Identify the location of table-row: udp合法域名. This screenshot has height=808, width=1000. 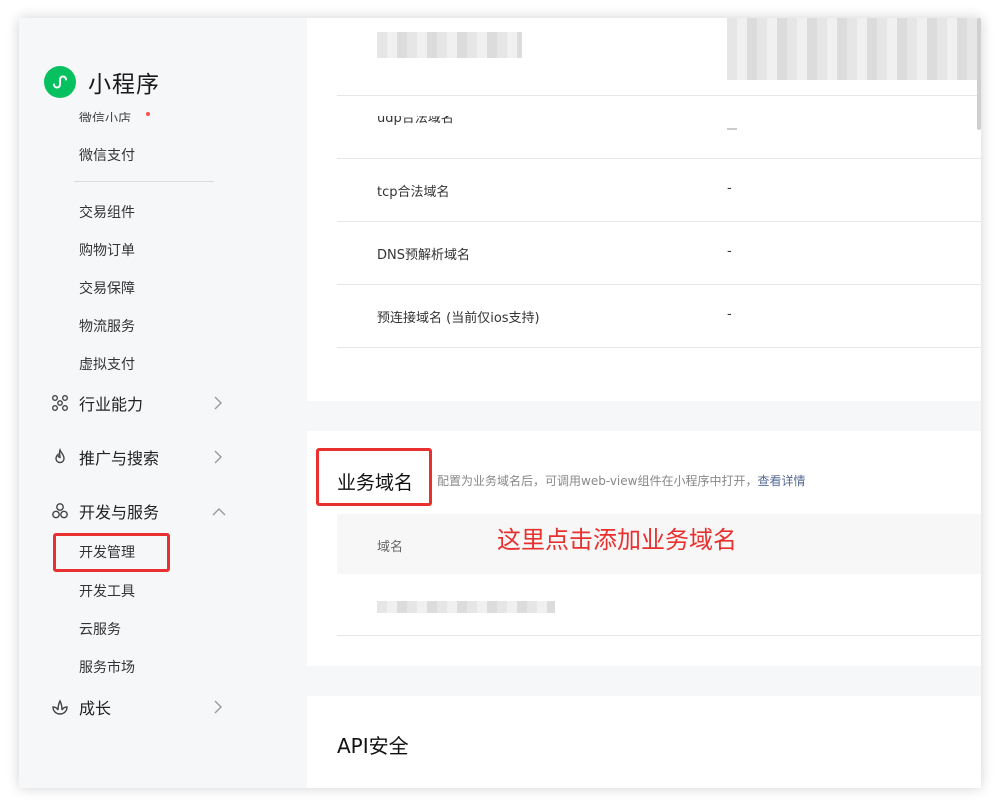
(437, 121).